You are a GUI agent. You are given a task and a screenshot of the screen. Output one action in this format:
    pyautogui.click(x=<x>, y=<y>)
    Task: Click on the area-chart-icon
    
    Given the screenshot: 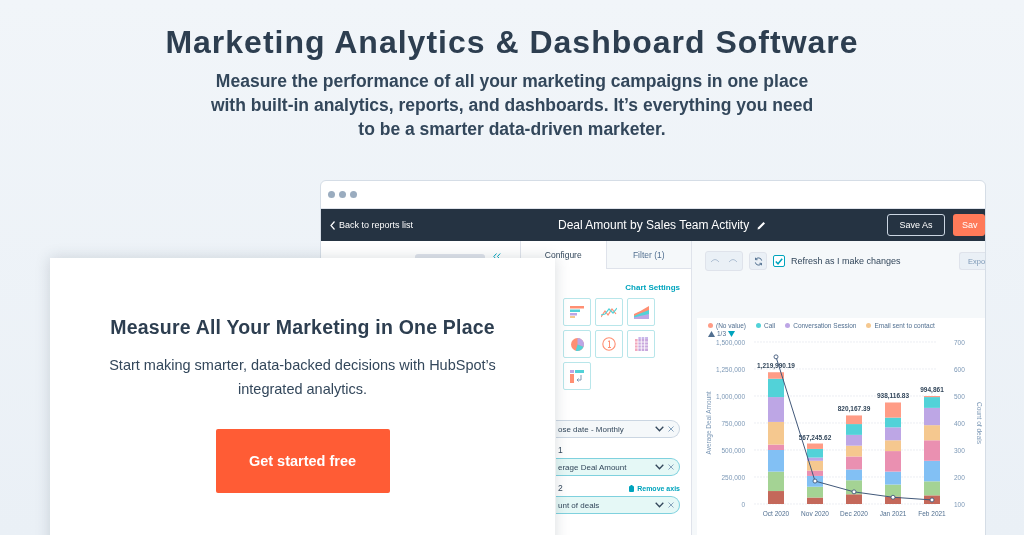 What is the action you would take?
    pyautogui.click(x=641, y=312)
    